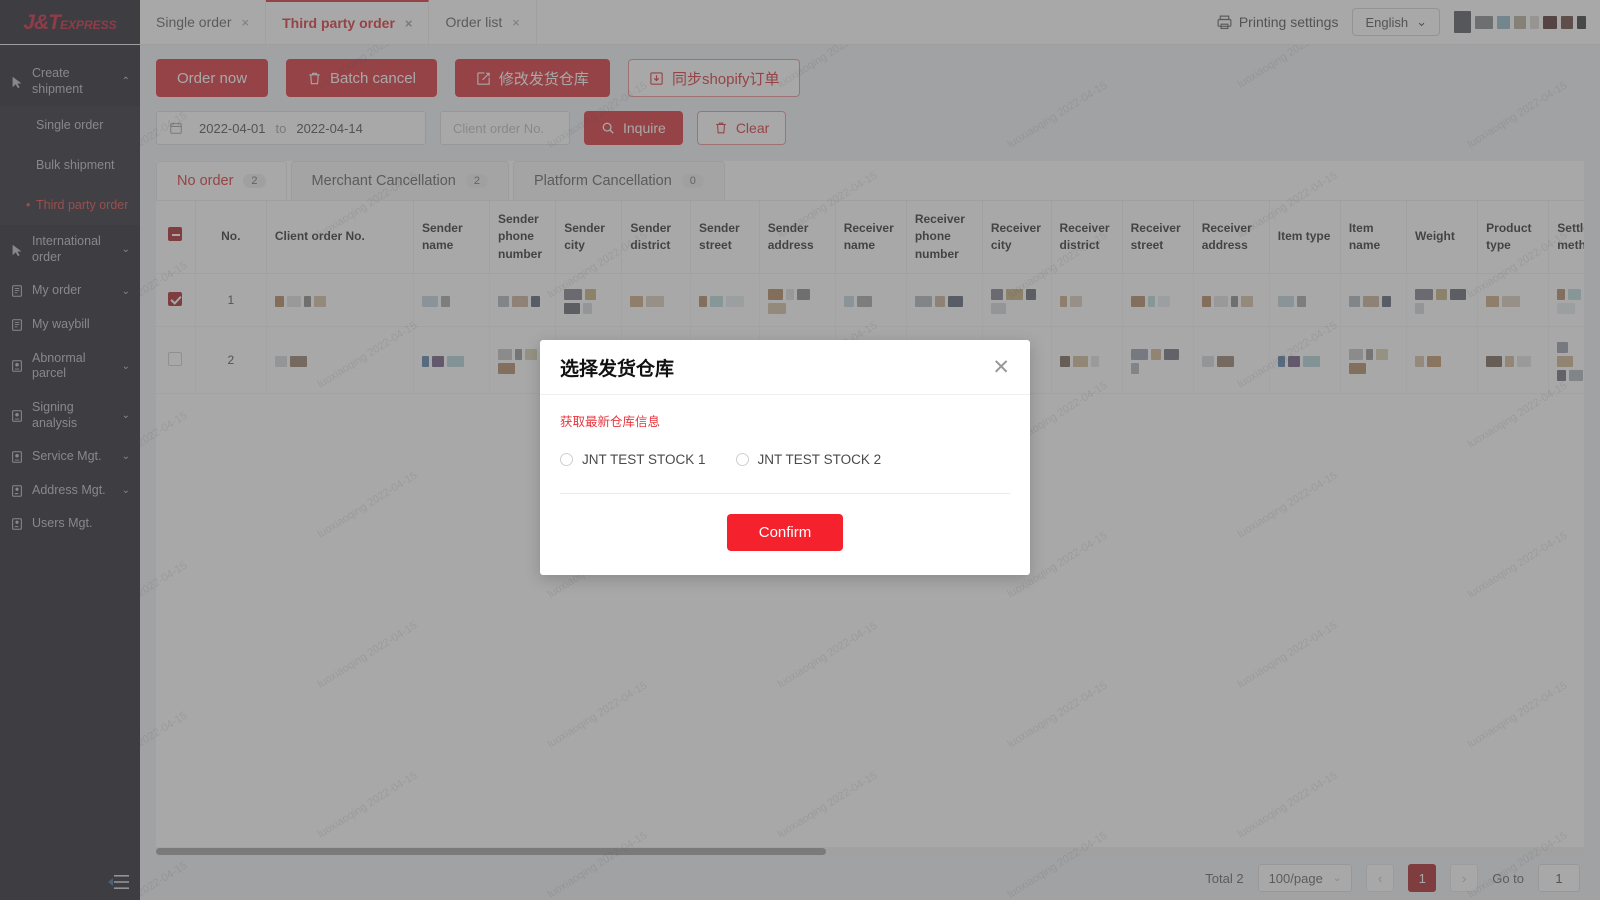  I want to click on close-icon: ✕, so click(1001, 367).